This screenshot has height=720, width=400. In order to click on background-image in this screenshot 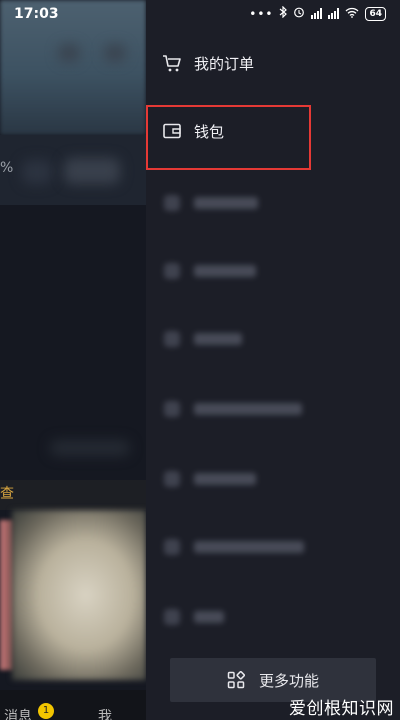, I will do `click(79, 595)`.